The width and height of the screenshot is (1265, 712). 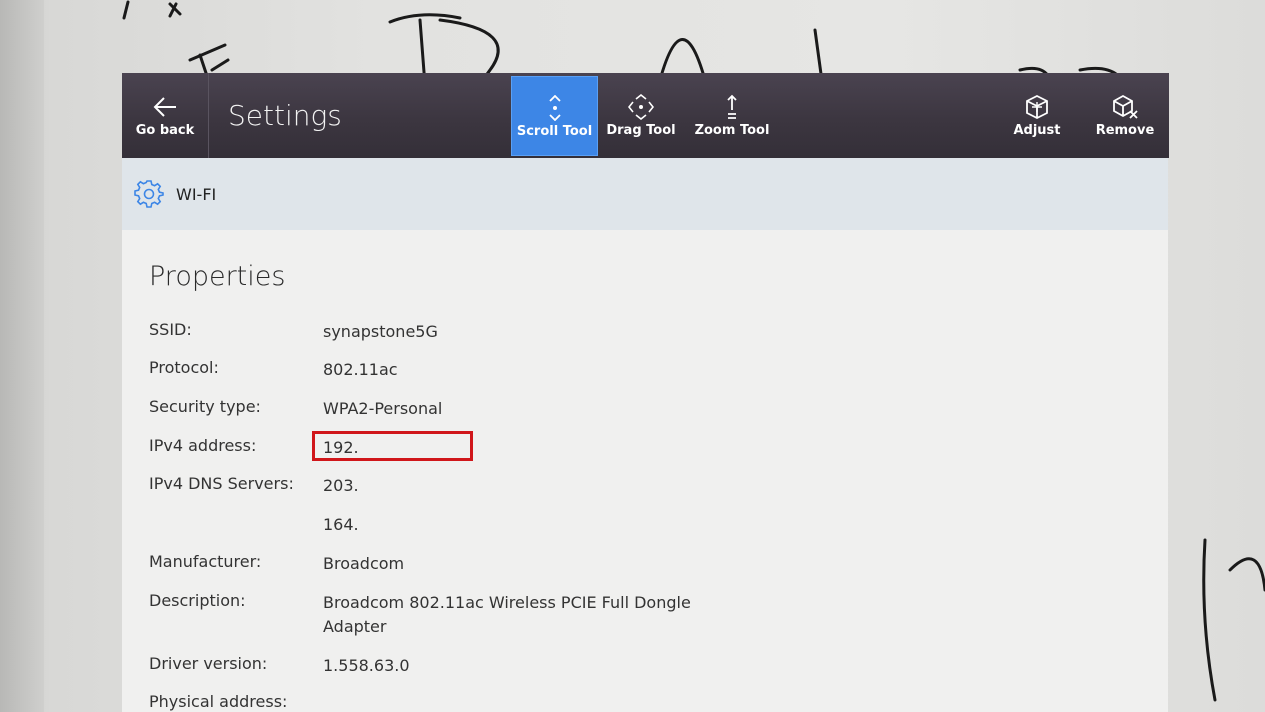 What do you see at coordinates (523, 409) in the screenshot?
I see `property-value: WPA2-Personal` at bounding box center [523, 409].